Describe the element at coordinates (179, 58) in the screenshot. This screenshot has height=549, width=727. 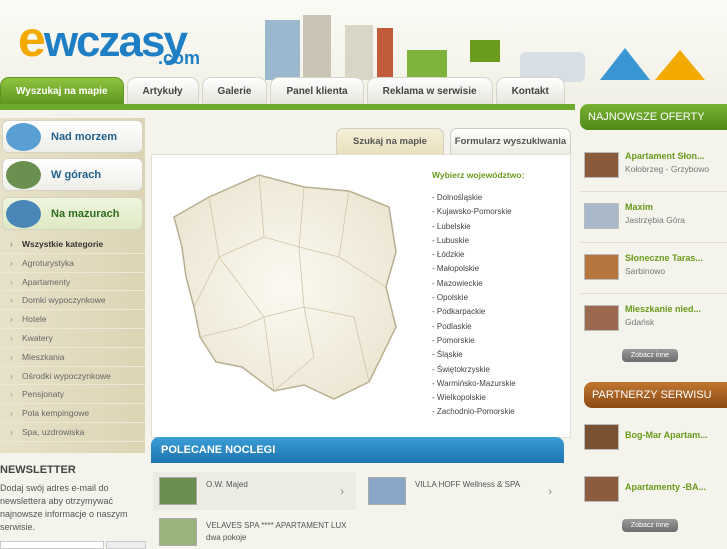
I see `logo-domain: .com` at that location.